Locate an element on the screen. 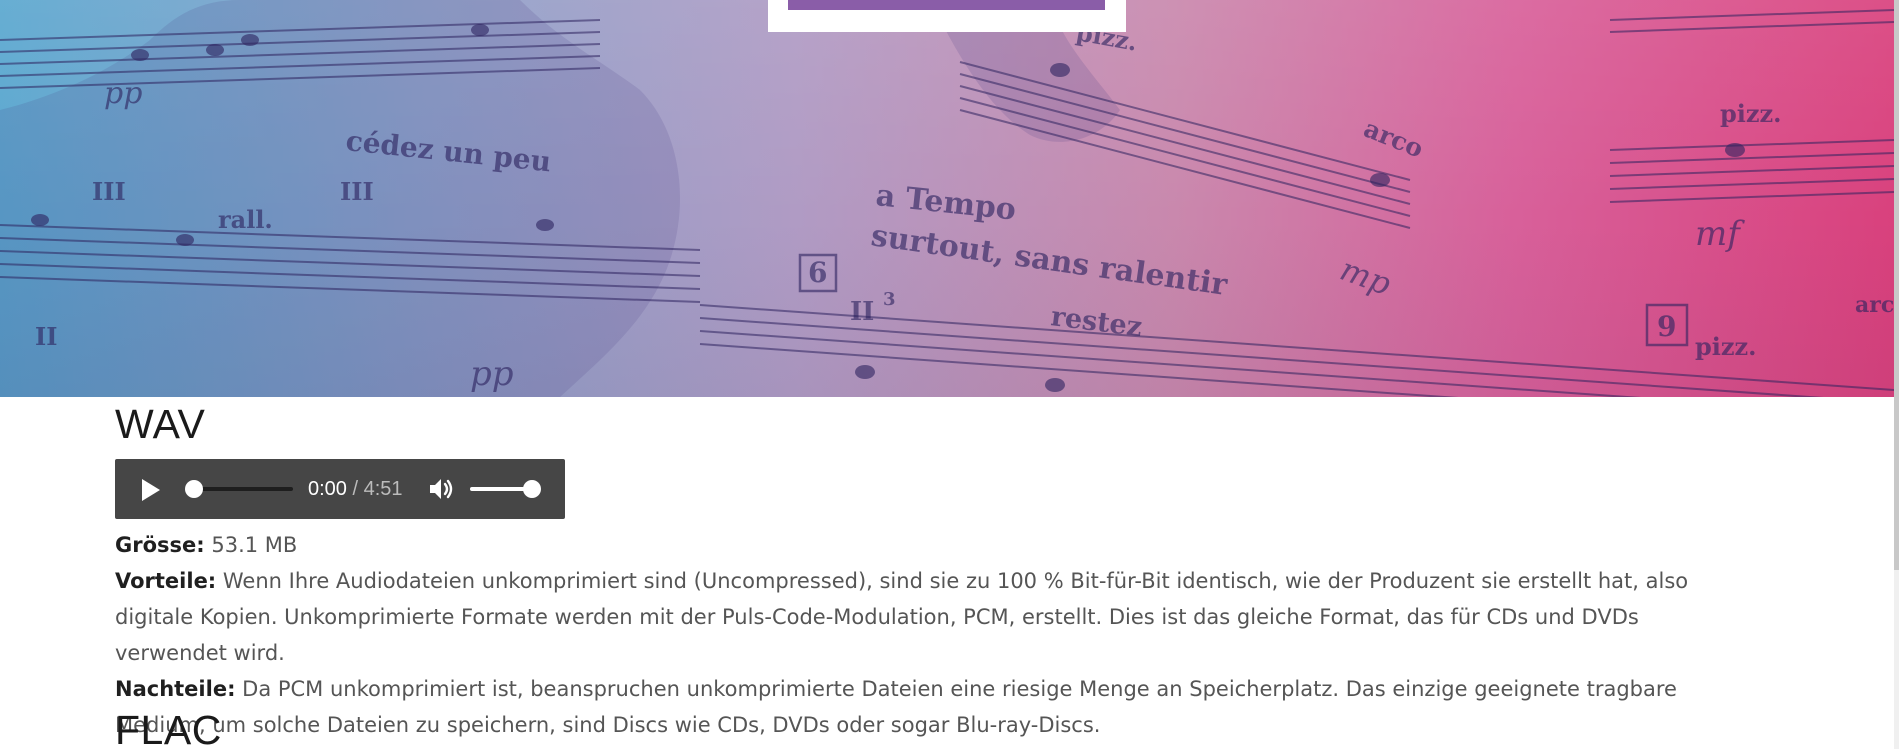 Image resolution: width=1899 pixels, height=754 pixels. flac-section-title: FLAC is located at coordinates (168, 730).